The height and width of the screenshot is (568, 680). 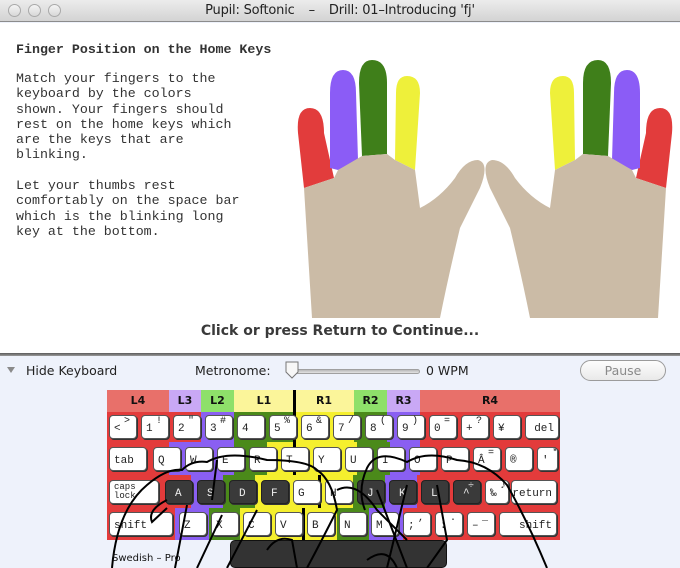 I want to click on key-n: N, so click(x=353, y=524).